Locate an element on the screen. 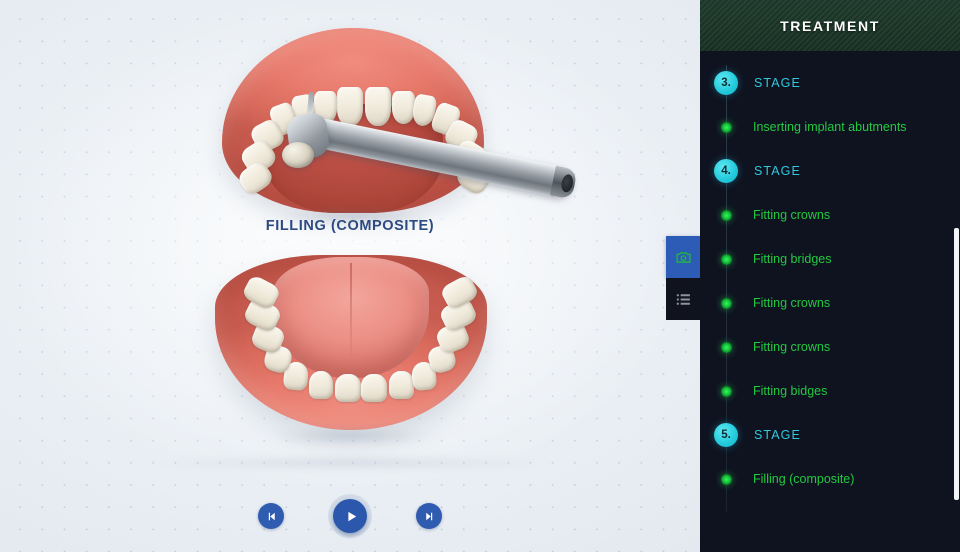 This screenshot has width=960, height=552. list-icon is located at coordinates (683, 299).